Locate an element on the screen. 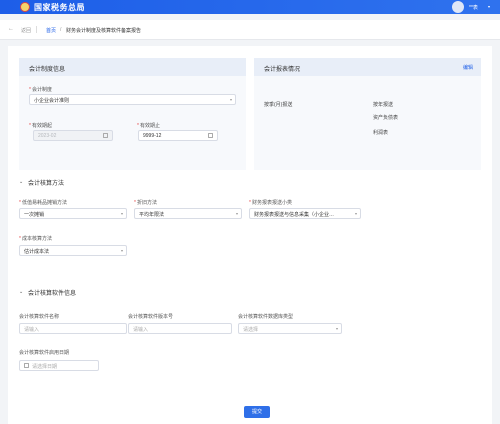 The width and height of the screenshot is (500, 424). back-arrow-icon: ← is located at coordinates (11, 29).